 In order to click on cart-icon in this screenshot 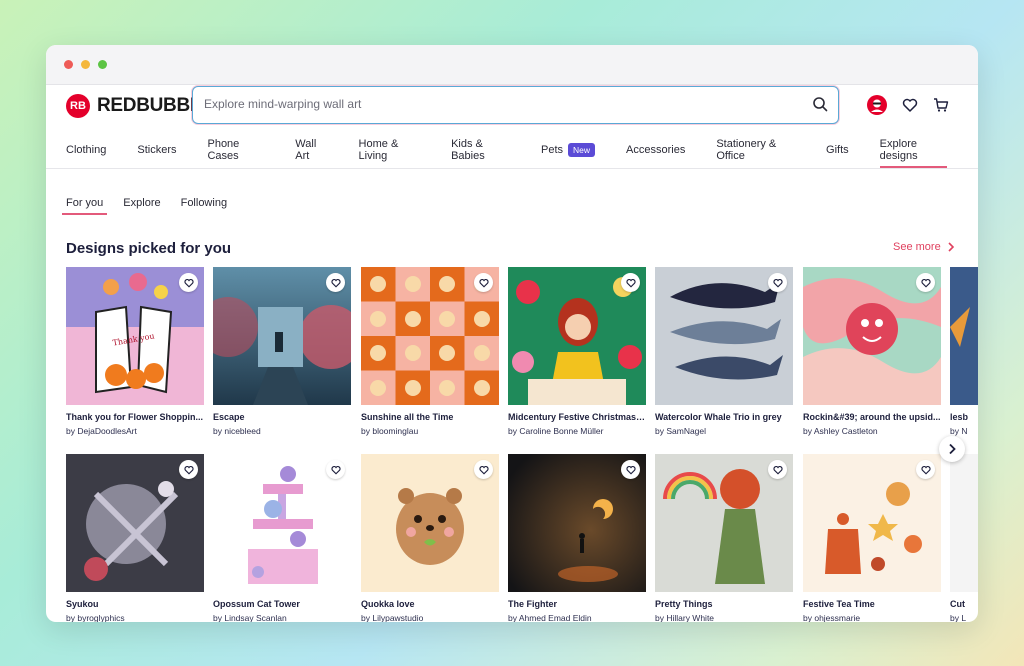, I will do `click(941, 105)`.